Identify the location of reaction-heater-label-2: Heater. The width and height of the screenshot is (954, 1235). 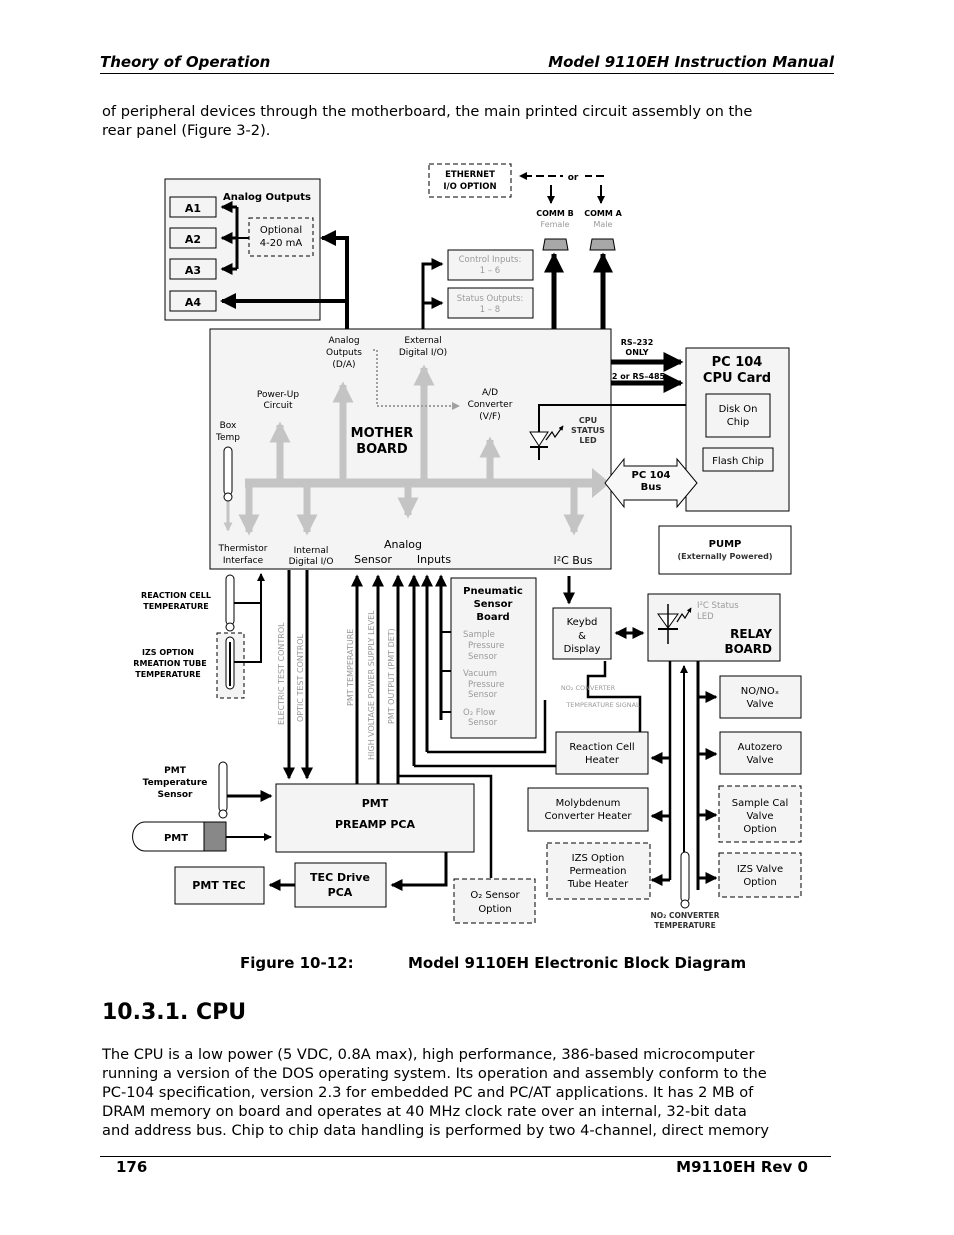
(602, 760).